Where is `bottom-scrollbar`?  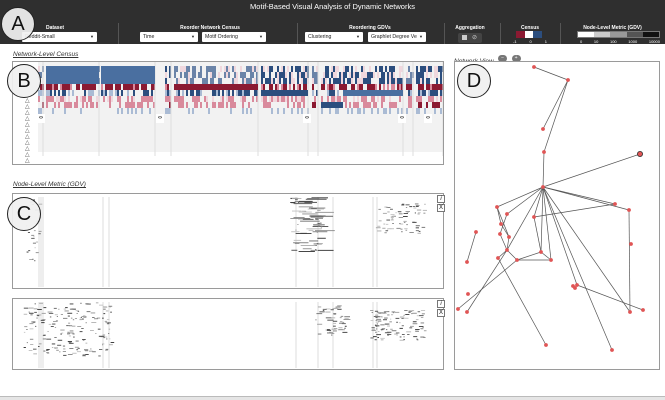
bottom-scrollbar is located at coordinates (332, 398).